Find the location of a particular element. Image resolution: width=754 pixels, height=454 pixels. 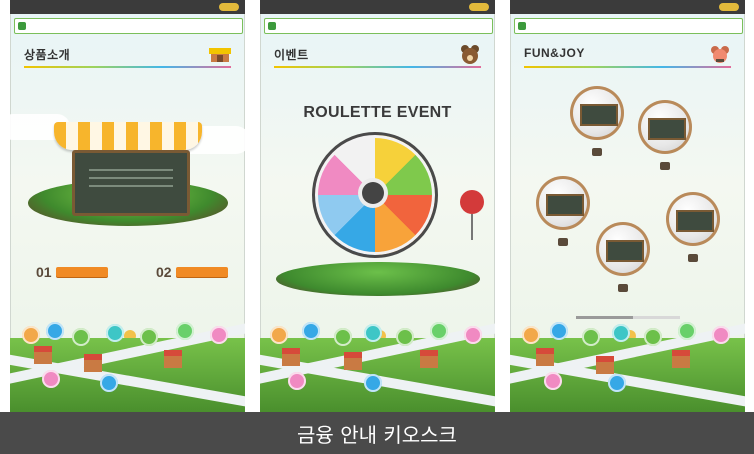

product-number-01: 01 is located at coordinates (44, 272).